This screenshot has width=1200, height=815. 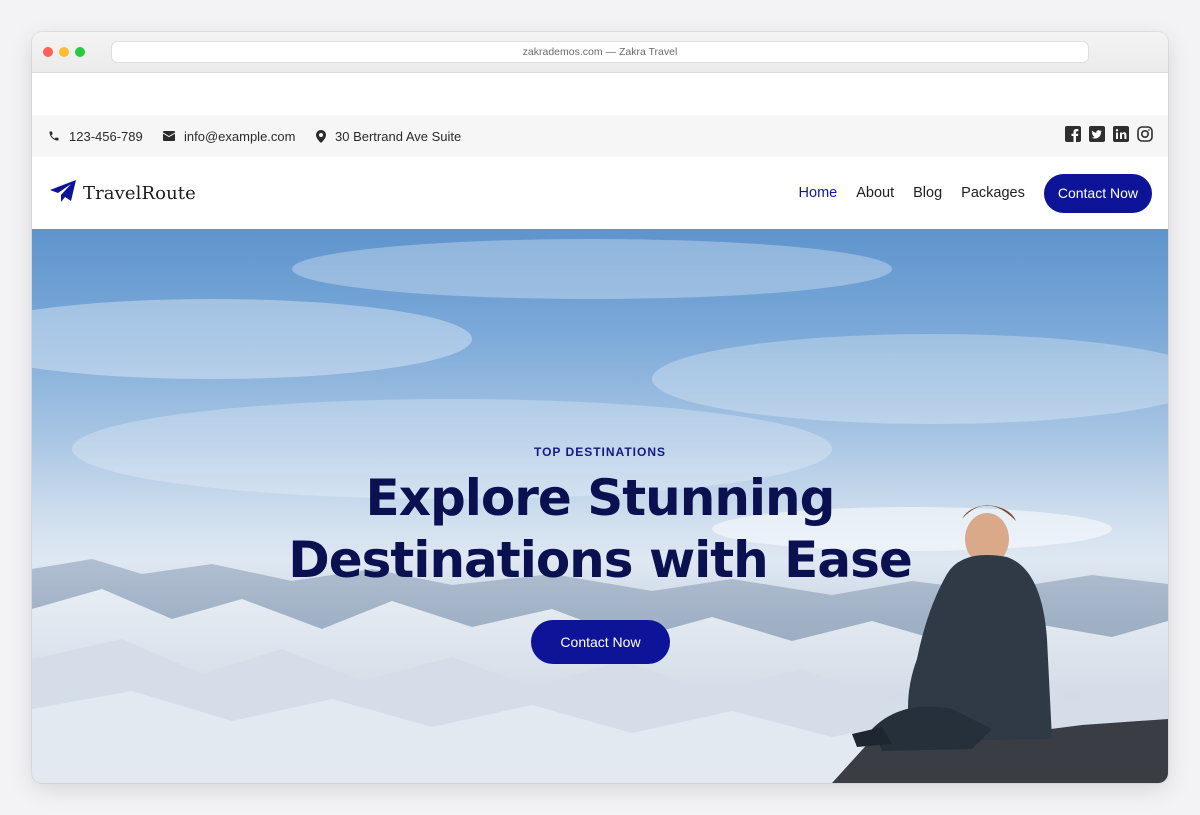 I want to click on email-address: info@example.com, so click(x=240, y=136).